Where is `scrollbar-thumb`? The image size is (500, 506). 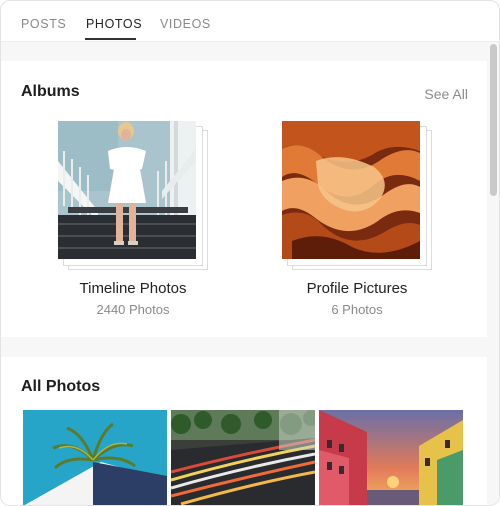
scrollbar-thumb is located at coordinates (493, 120).